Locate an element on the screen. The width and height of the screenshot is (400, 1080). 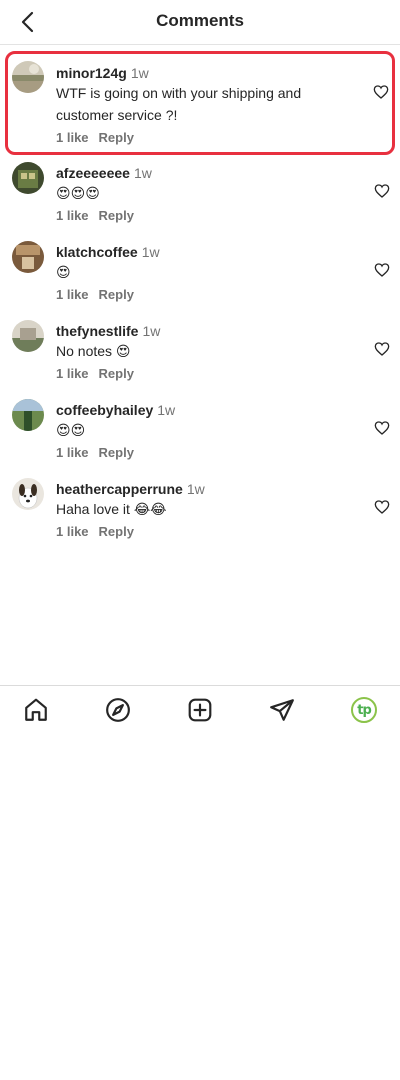
nav-direct is located at coordinates (282, 710).